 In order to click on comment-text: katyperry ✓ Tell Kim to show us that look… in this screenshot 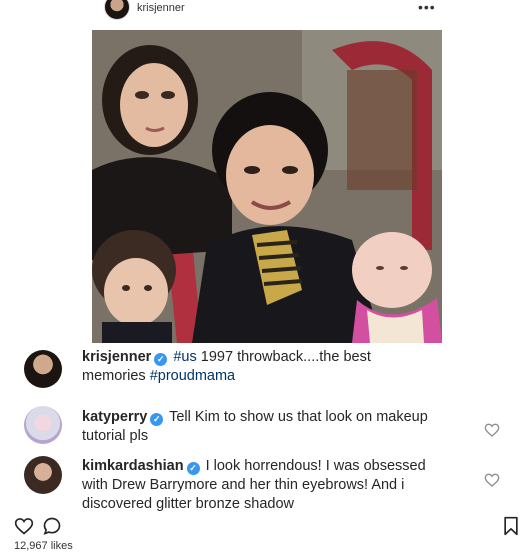, I will do `click(255, 426)`.